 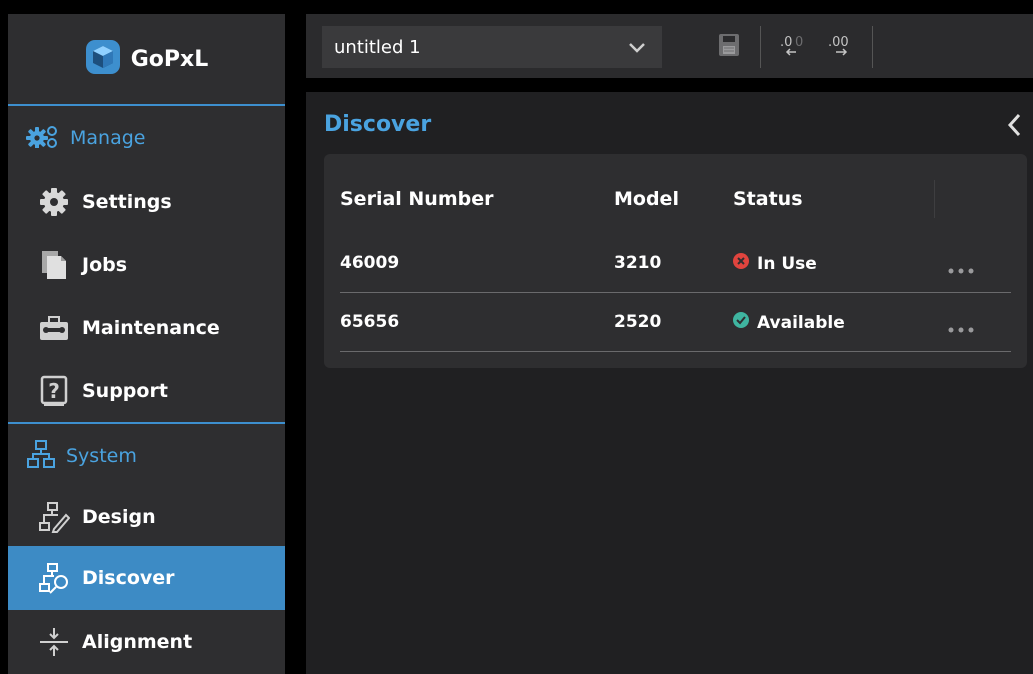 What do you see at coordinates (787, 263) in the screenshot?
I see `status-text: In Use` at bounding box center [787, 263].